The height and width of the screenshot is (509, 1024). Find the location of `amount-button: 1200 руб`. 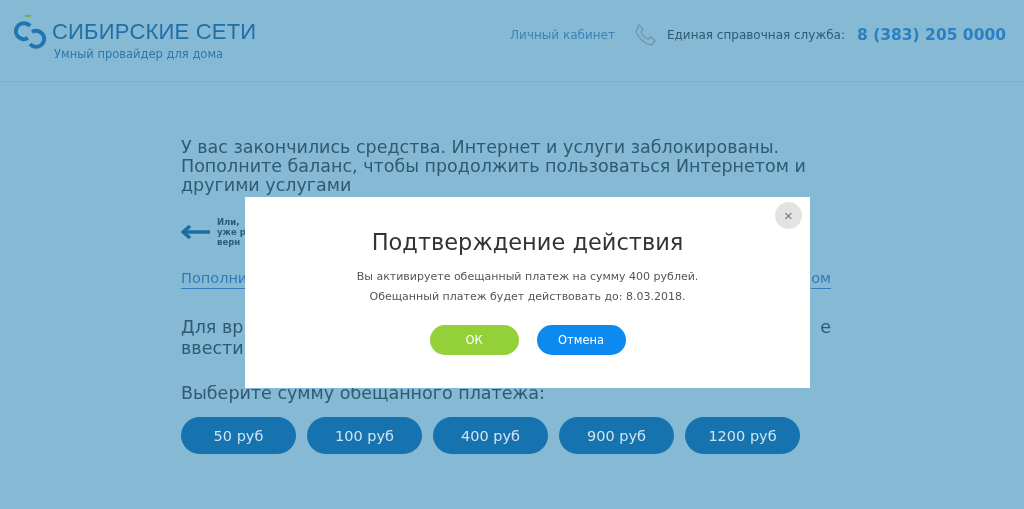

amount-button: 1200 руб is located at coordinates (742, 435).